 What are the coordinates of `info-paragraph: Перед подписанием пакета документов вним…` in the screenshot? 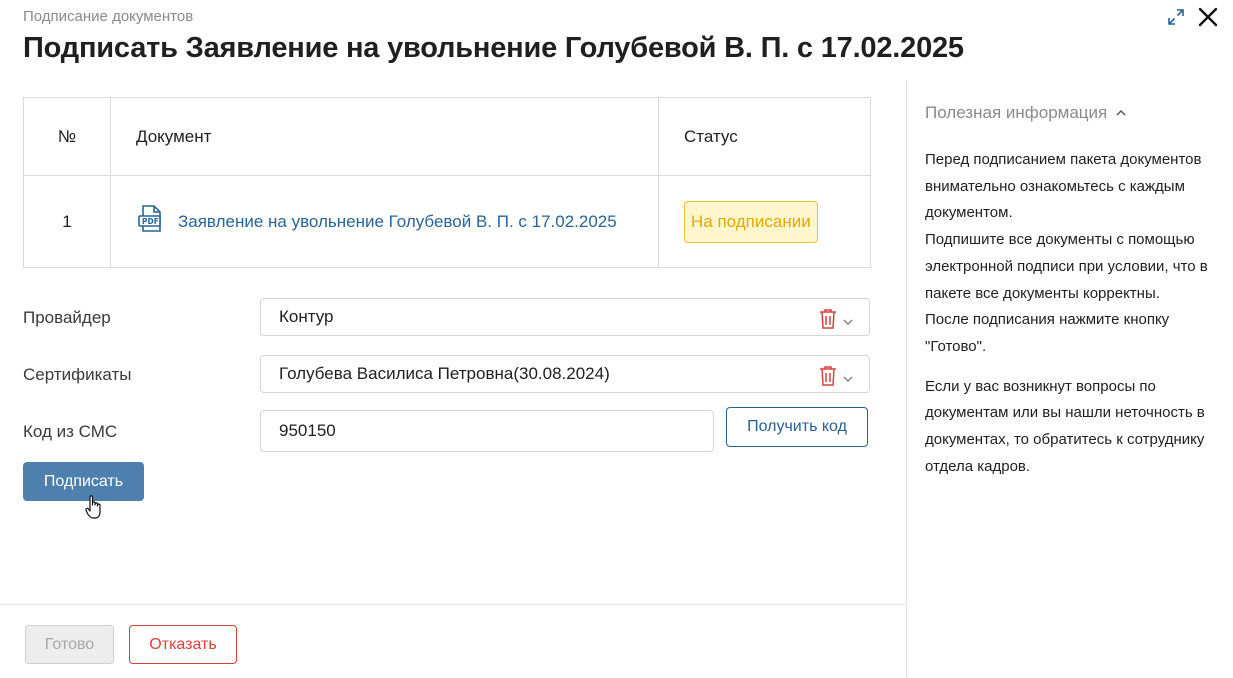 It's located at (1063, 186).